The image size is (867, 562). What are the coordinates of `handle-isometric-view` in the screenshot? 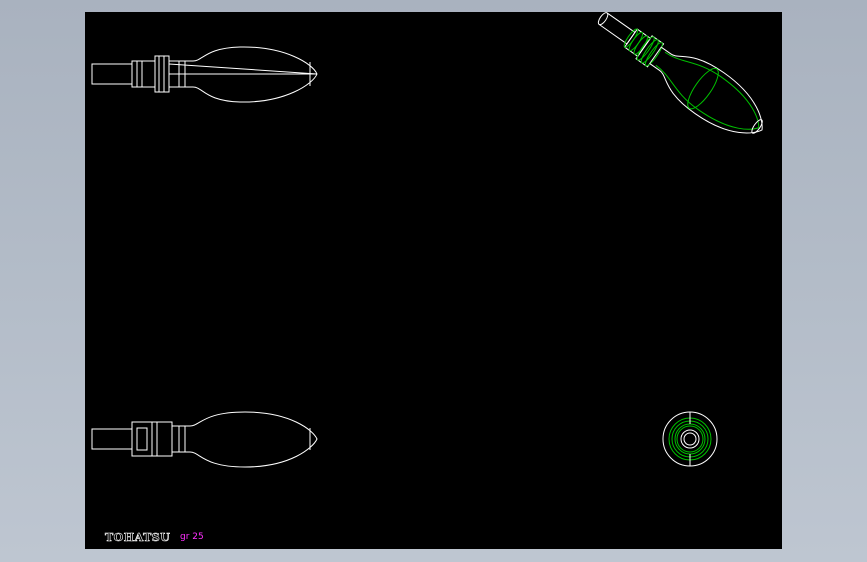 It's located at (681, 81).